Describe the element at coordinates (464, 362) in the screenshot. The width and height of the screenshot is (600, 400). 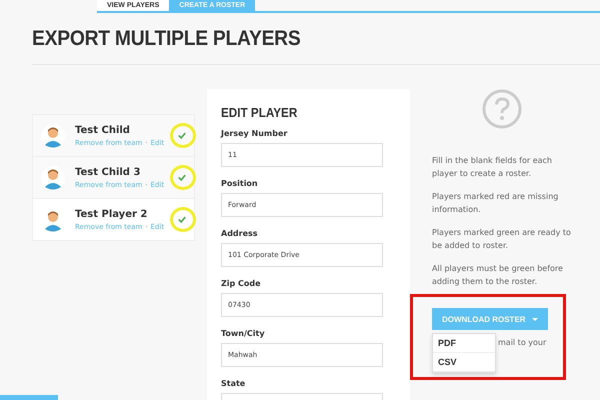
I see `menu-item: CSV` at that location.